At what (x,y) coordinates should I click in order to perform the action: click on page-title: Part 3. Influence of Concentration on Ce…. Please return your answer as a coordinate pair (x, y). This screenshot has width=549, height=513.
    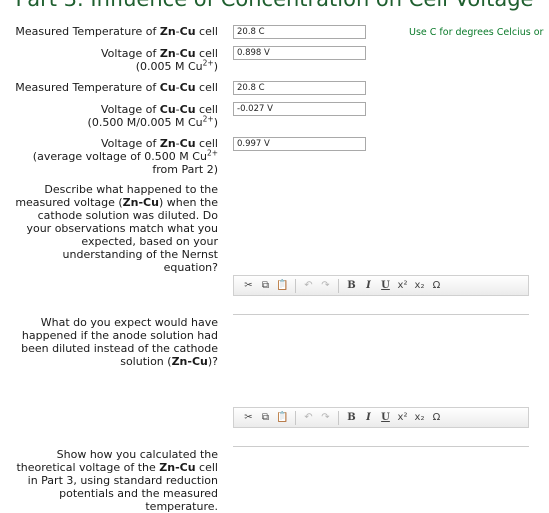
    Looking at the image, I should click on (274, 5).